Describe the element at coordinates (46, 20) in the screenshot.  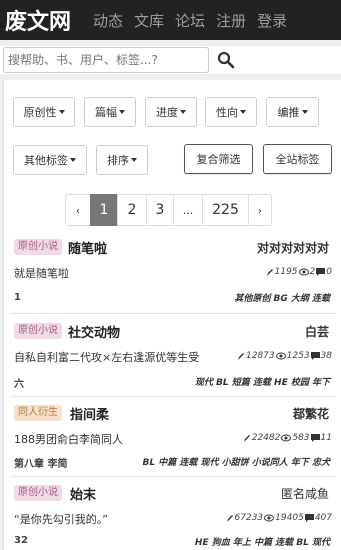
I see `site-brand: 废文网` at that location.